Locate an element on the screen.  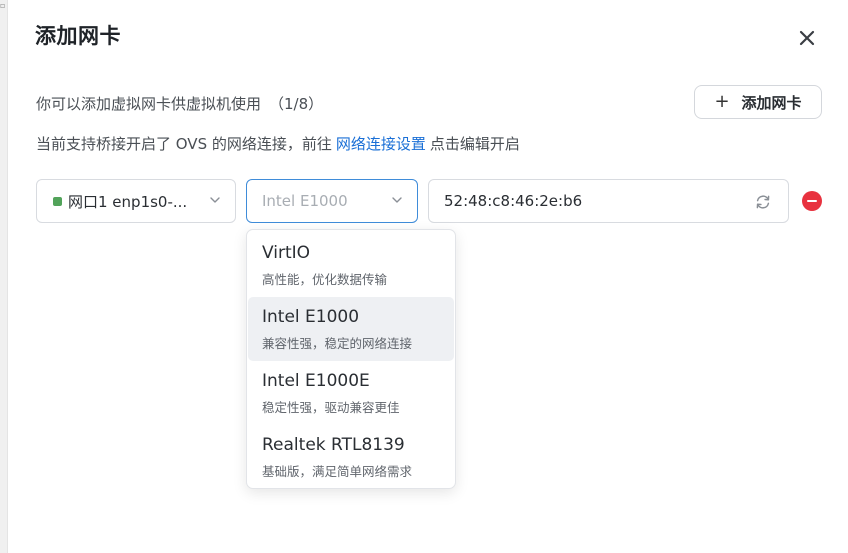
dropdown-option-intel-e1000: Intel E1000 兼容性强，稳定的网络连接 is located at coordinates (351, 329).